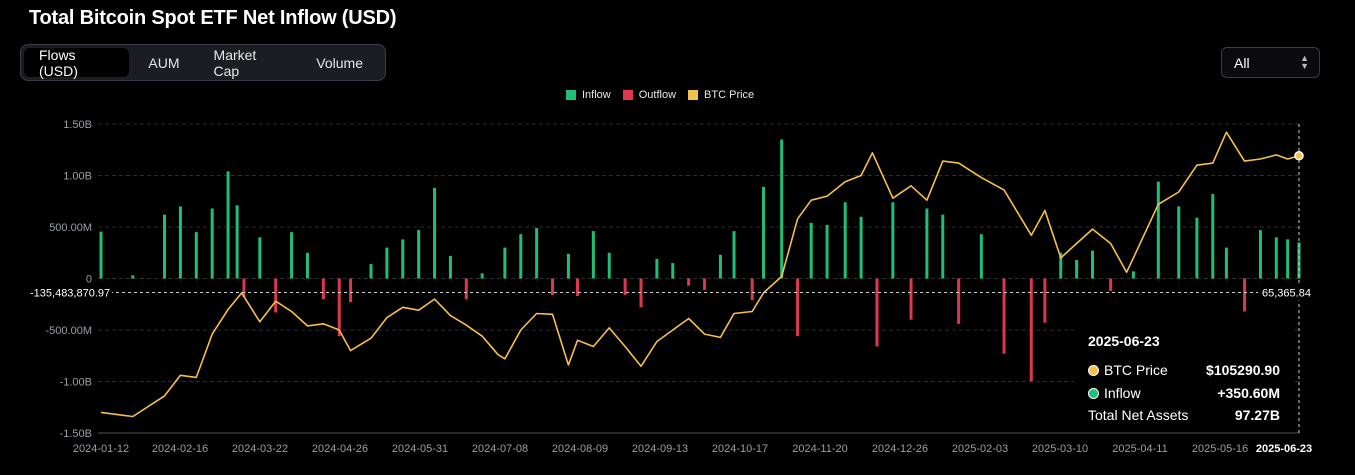  What do you see at coordinates (900, 449) in the screenshot?
I see `x-tick-label: 2024-12-26` at bounding box center [900, 449].